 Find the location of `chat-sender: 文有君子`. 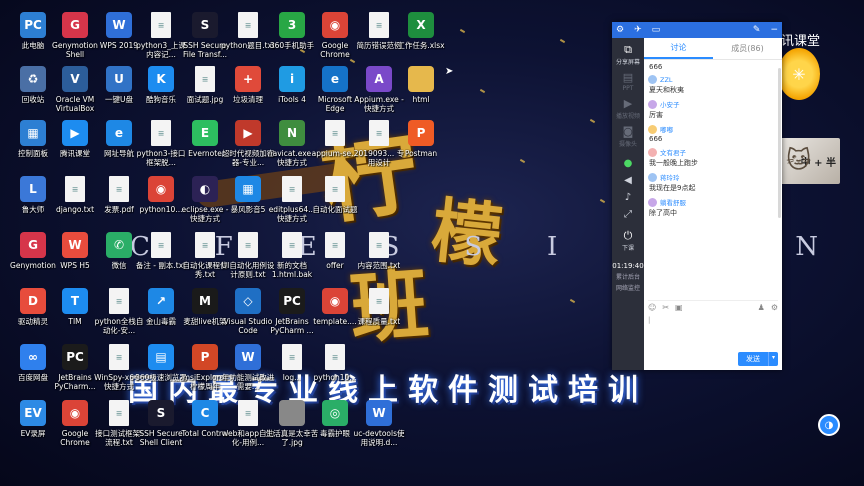

chat-sender: 文有君子 is located at coordinates (714, 152).